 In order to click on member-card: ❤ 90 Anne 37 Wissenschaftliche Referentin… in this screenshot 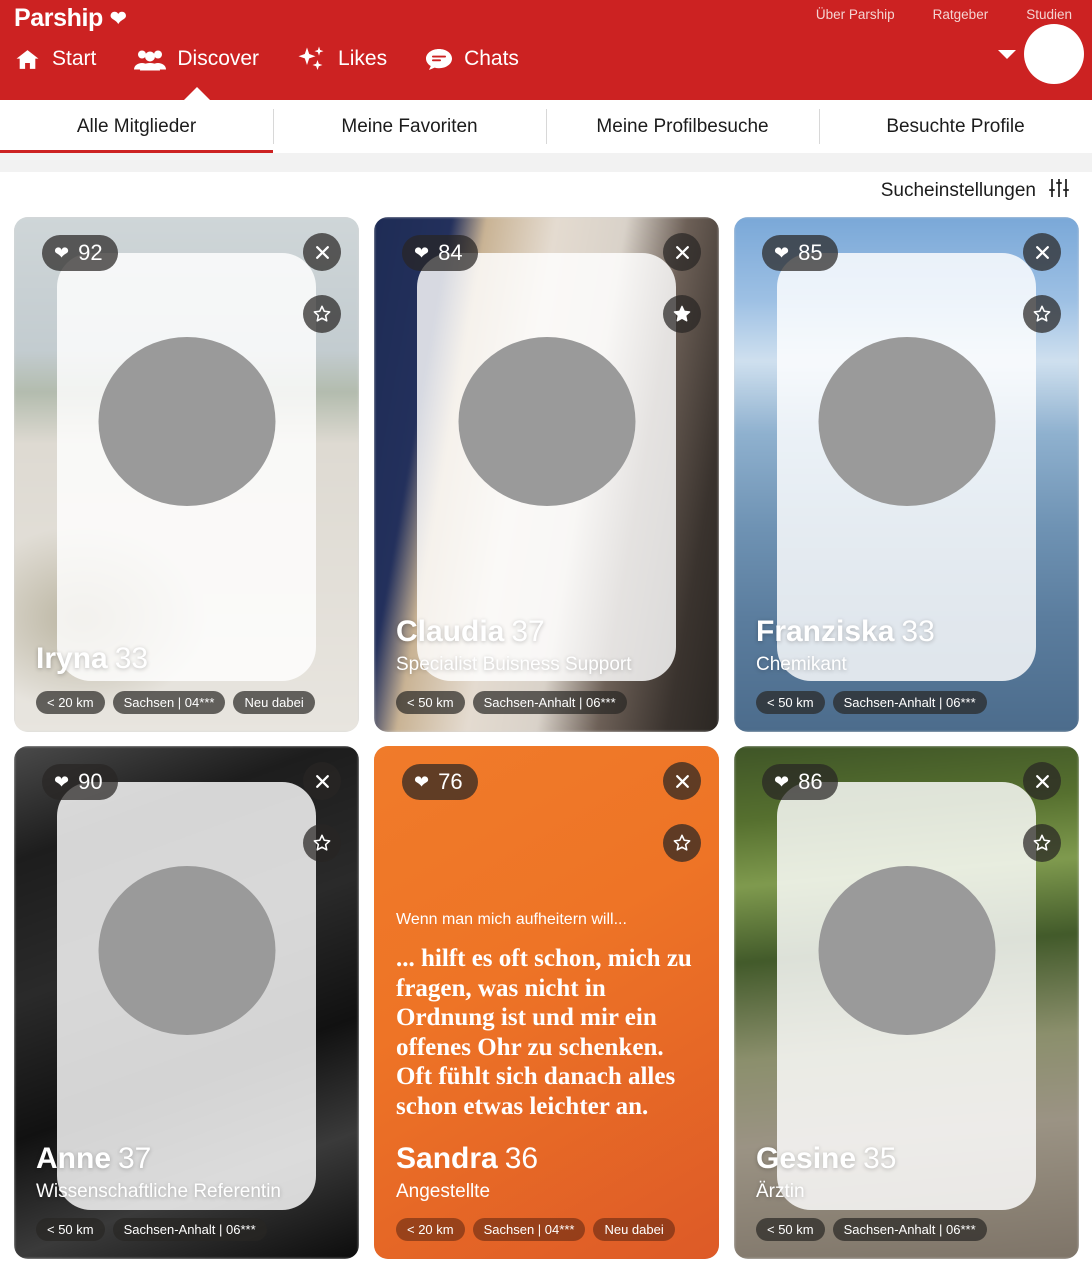, I will do `click(186, 1002)`.